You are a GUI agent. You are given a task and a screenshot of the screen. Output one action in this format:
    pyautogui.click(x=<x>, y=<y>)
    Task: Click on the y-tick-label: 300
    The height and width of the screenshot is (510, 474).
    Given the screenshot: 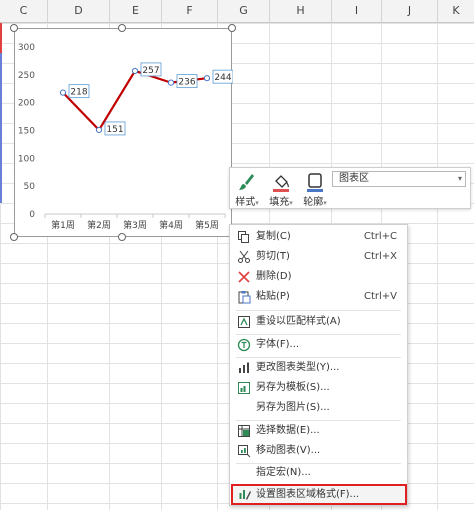 What is the action you would take?
    pyautogui.click(x=26, y=48)
    